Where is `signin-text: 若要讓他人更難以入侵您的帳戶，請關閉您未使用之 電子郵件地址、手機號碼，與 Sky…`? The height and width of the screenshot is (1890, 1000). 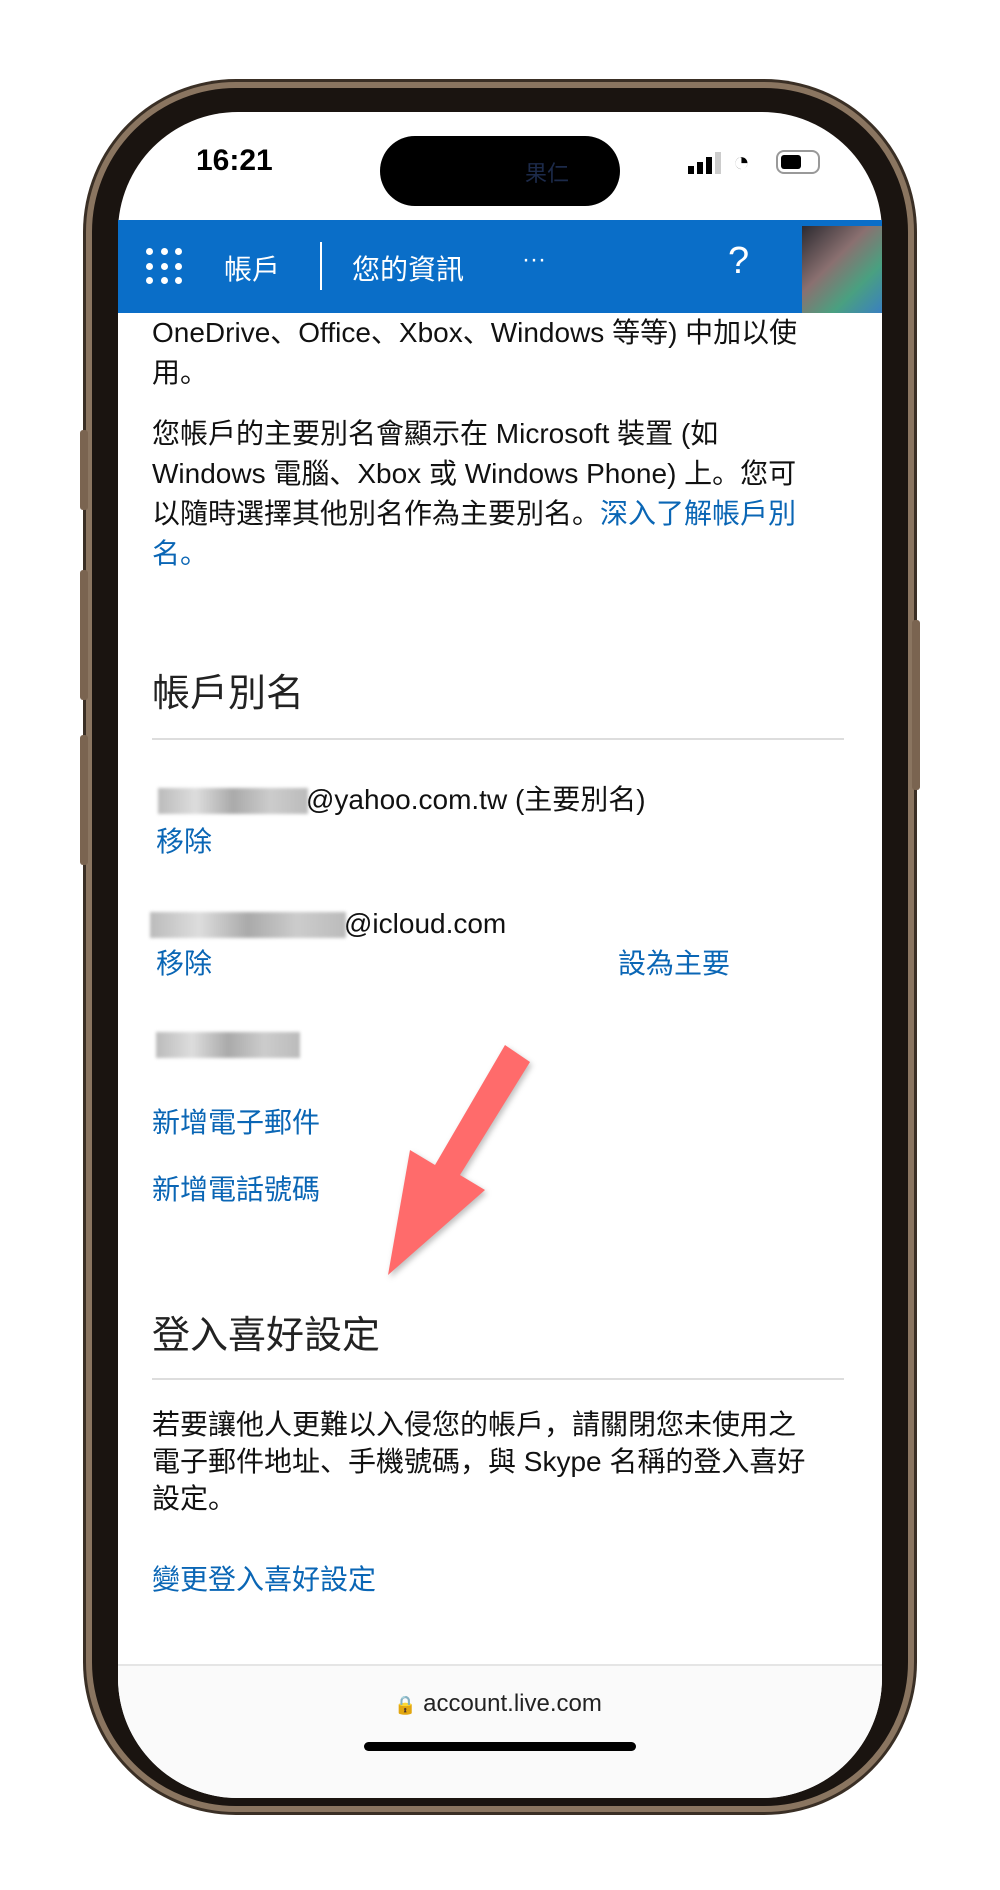 signin-text: 若要讓他人更難以入侵您的帳戶，請關閉您未使用之 電子郵件地址、手機號碼，與 Sky… is located at coordinates (479, 1461).